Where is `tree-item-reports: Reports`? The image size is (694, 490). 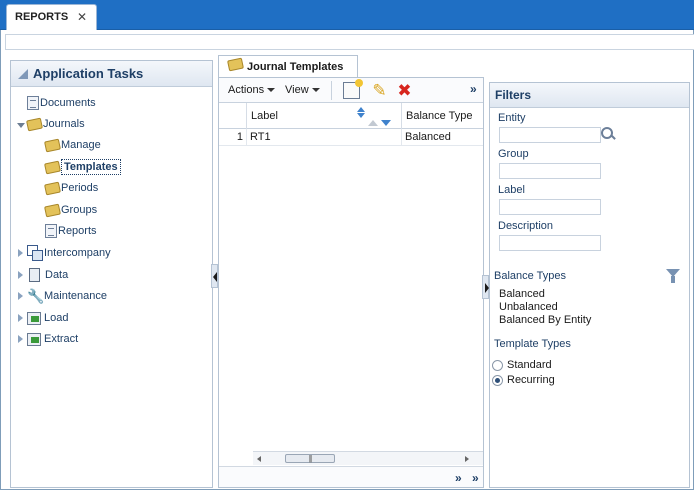
tree-item-reports: Reports is located at coordinates (71, 231).